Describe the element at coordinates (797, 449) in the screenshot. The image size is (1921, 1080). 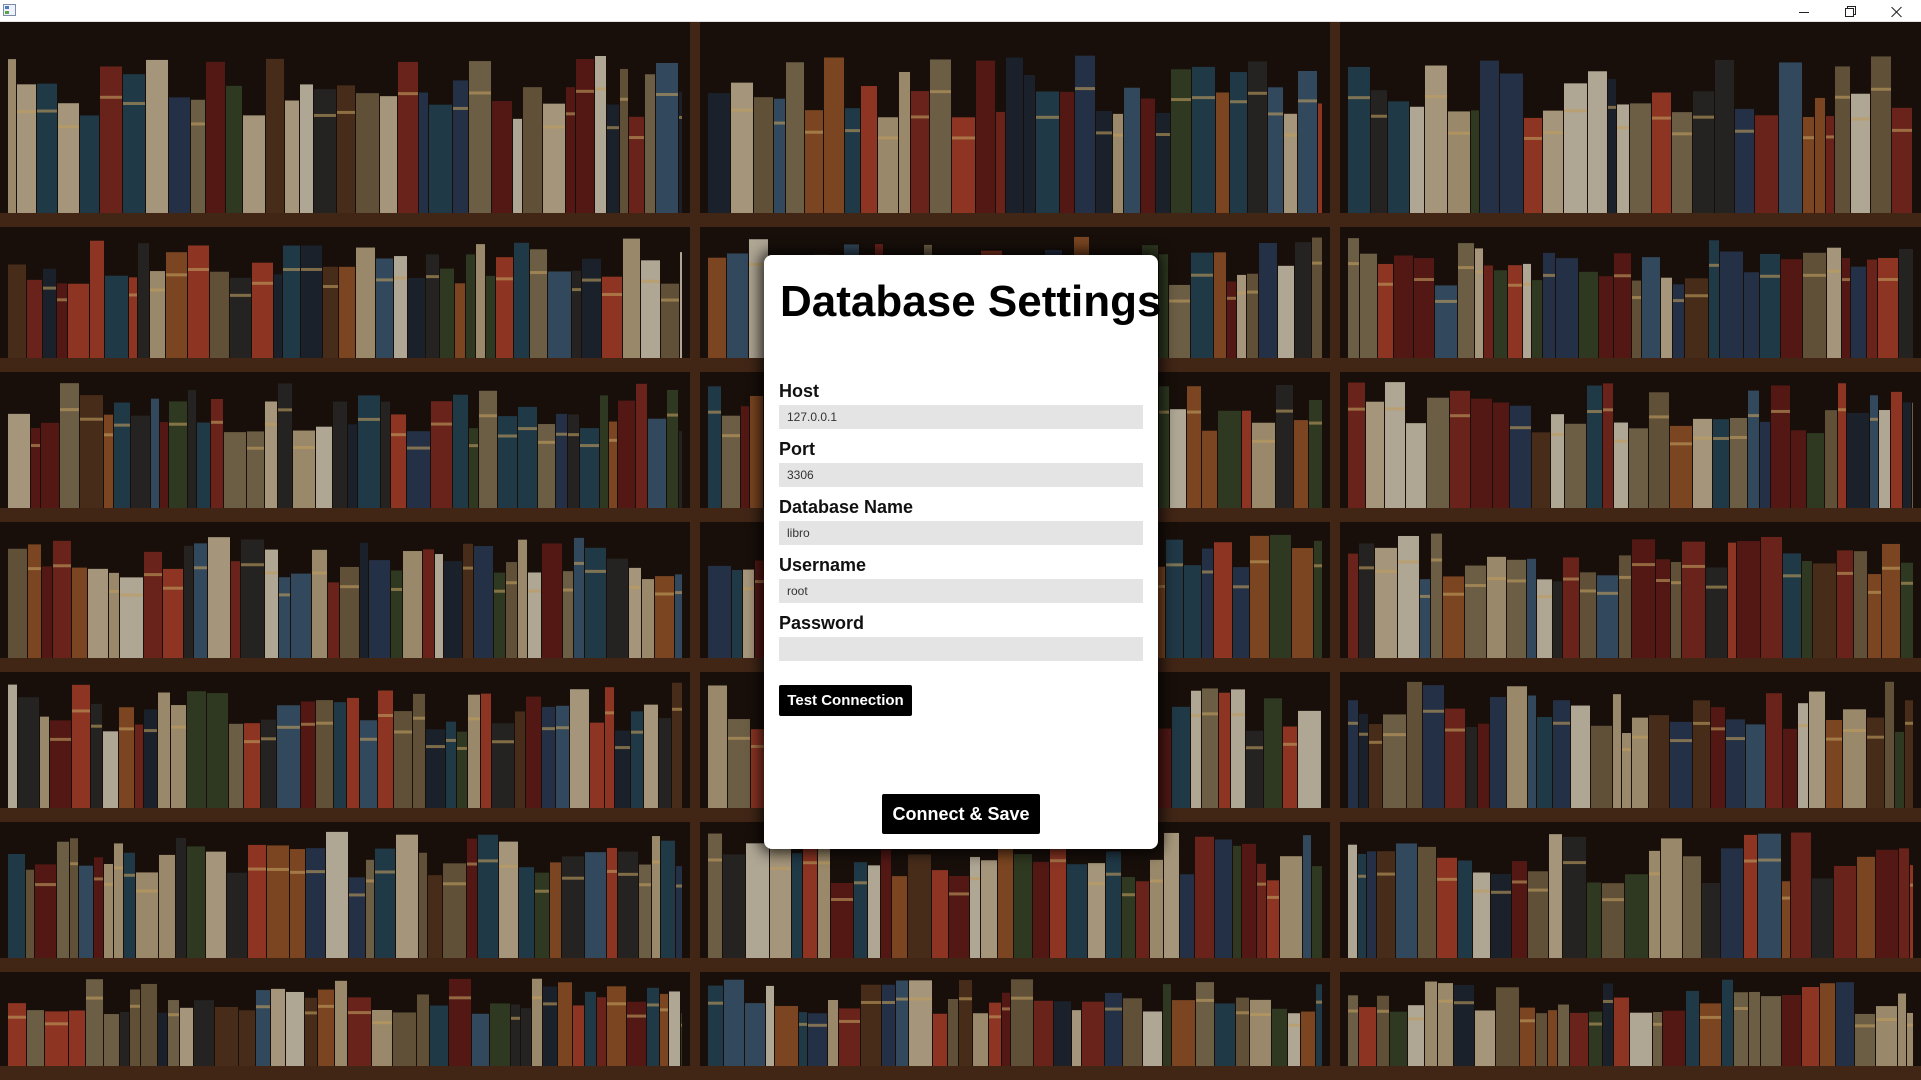
I see `port-label: Port` at that location.